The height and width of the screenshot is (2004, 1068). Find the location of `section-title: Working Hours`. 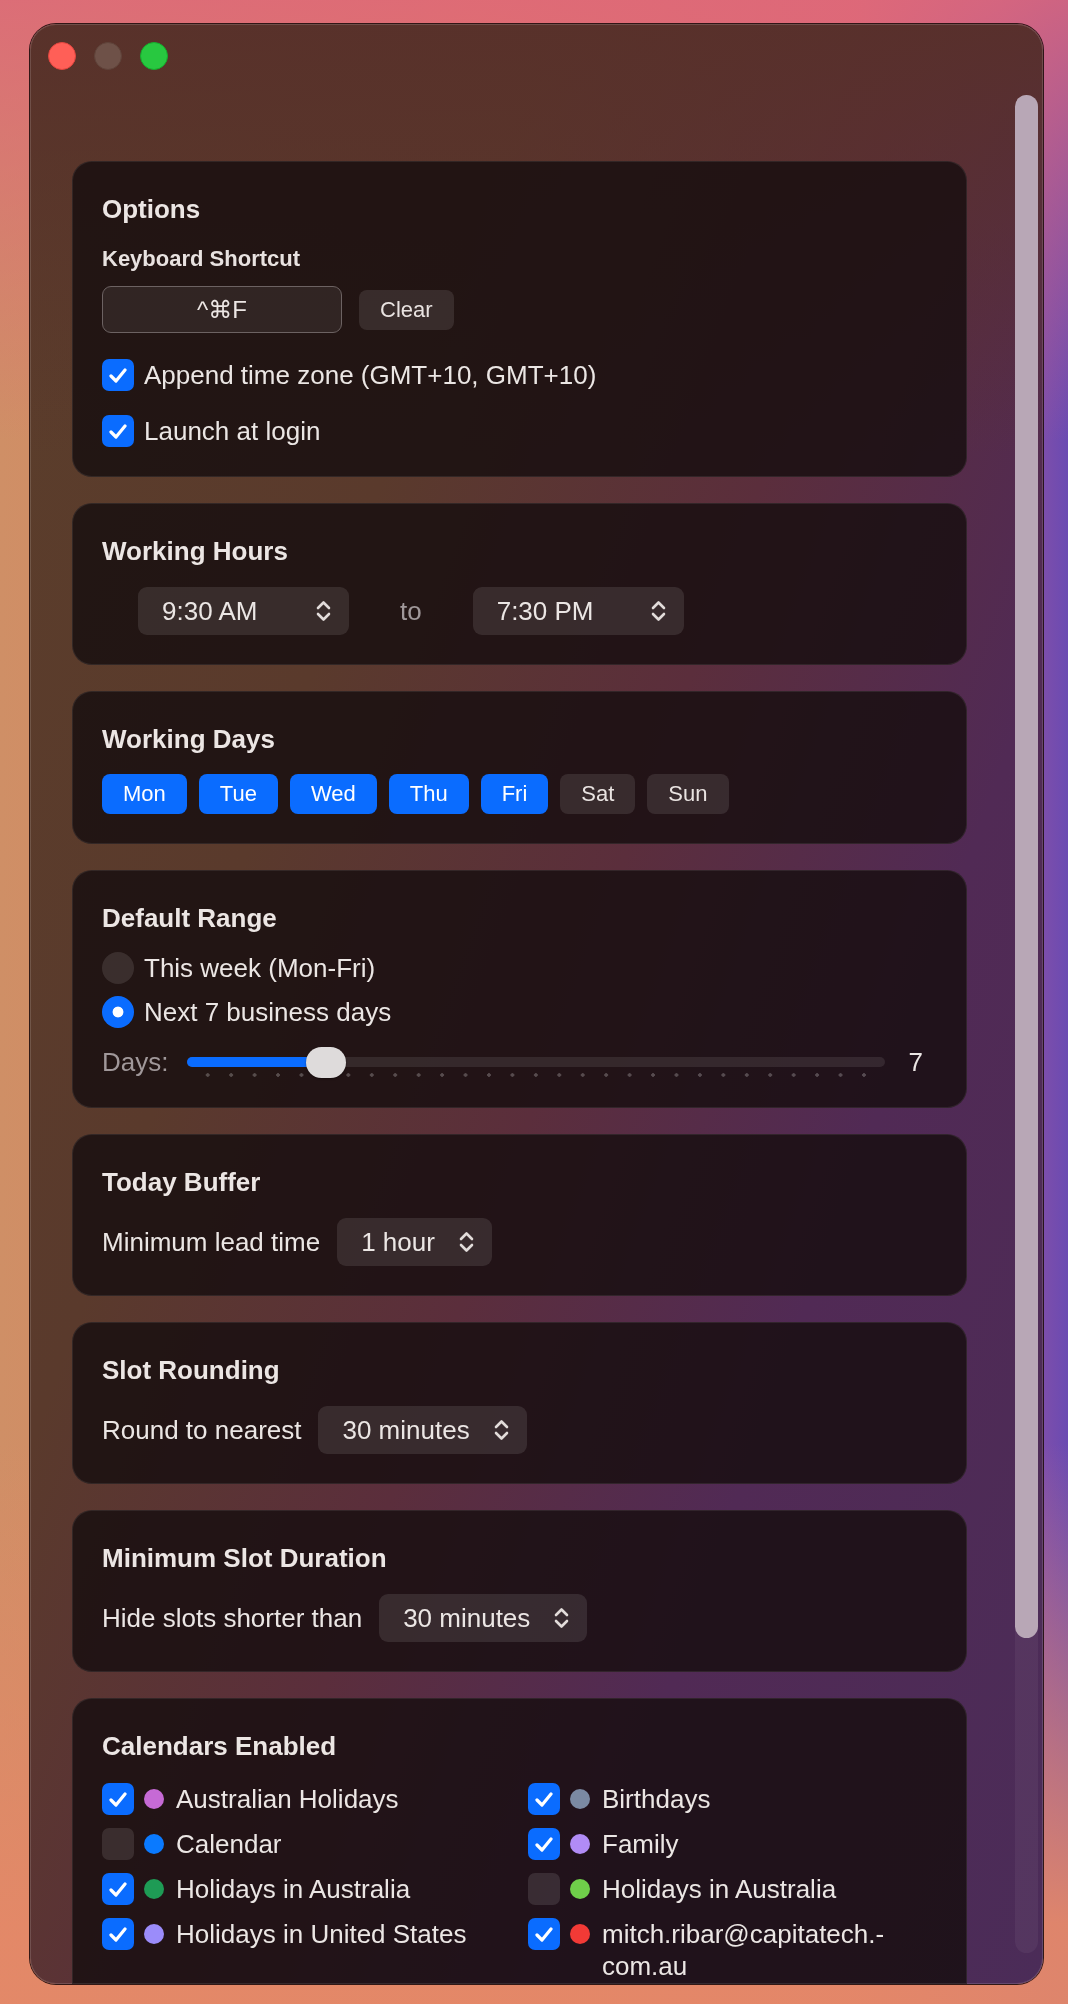

section-title: Working Hours is located at coordinates (195, 551).